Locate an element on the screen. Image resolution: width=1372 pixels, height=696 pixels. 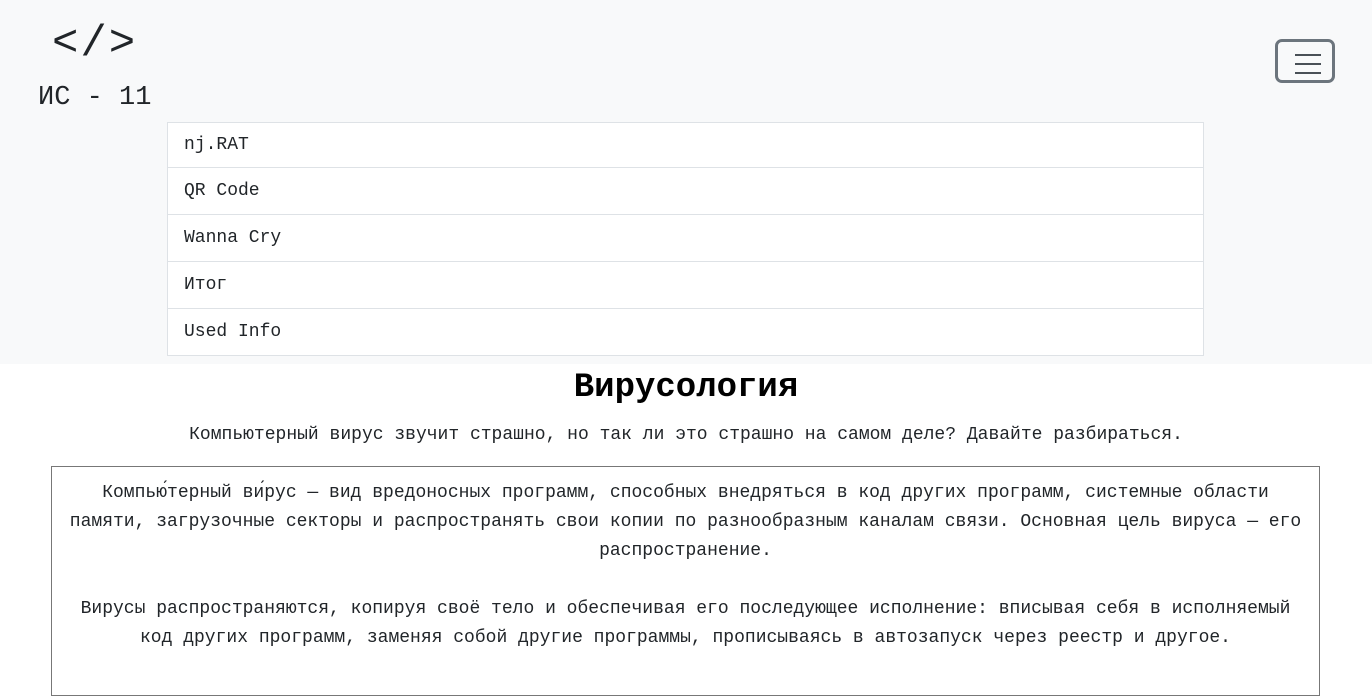
page-title: Вирусология is located at coordinates (686, 388).